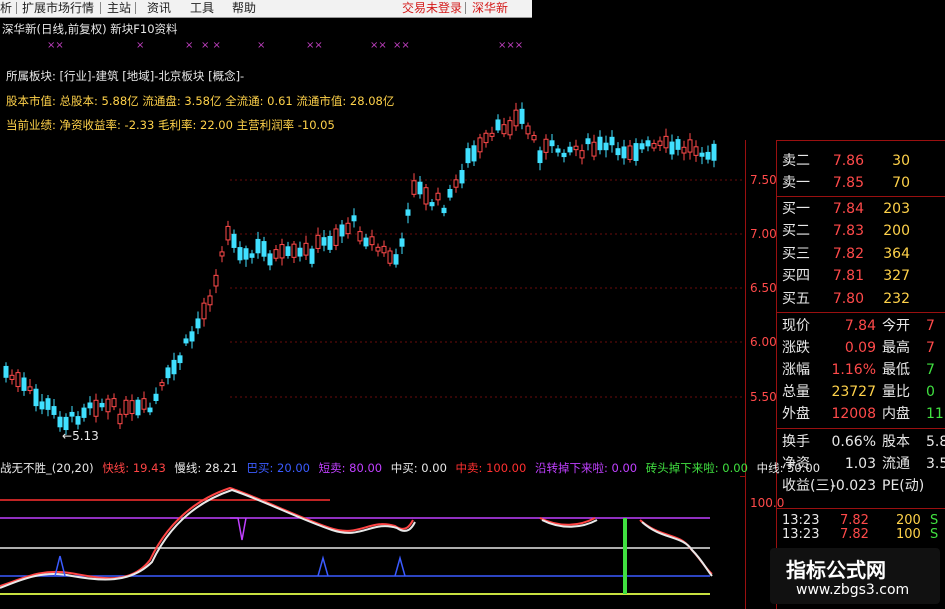 The image size is (945, 609). I want to click on orderbook-row: 买四 7.81 327, so click(861, 276).